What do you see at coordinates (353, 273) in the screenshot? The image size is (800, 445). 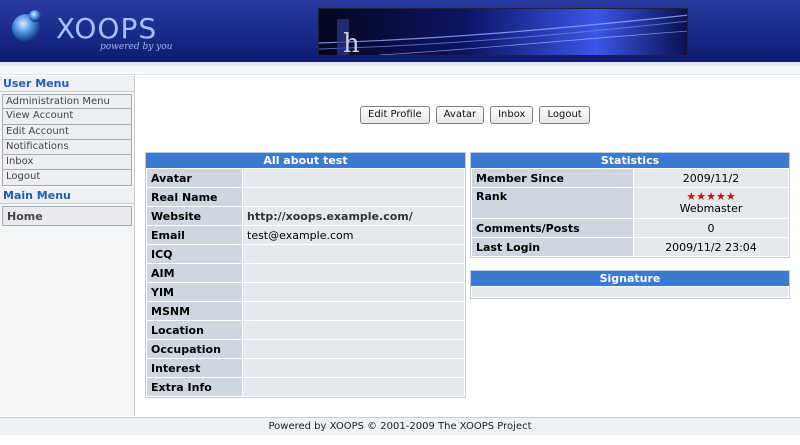 I see `aim-value` at bounding box center [353, 273].